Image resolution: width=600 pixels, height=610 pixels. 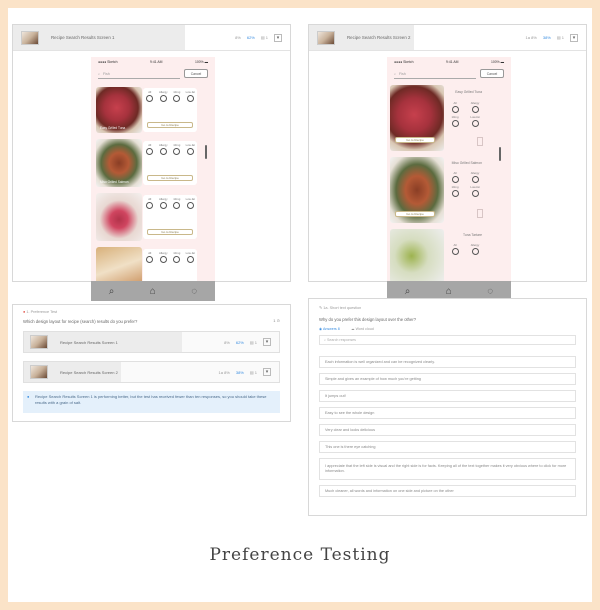 What do you see at coordinates (170, 267) in the screenshot?
I see `recipe-info-card: All Allergy 10mg Low-fat` at bounding box center [170, 267].